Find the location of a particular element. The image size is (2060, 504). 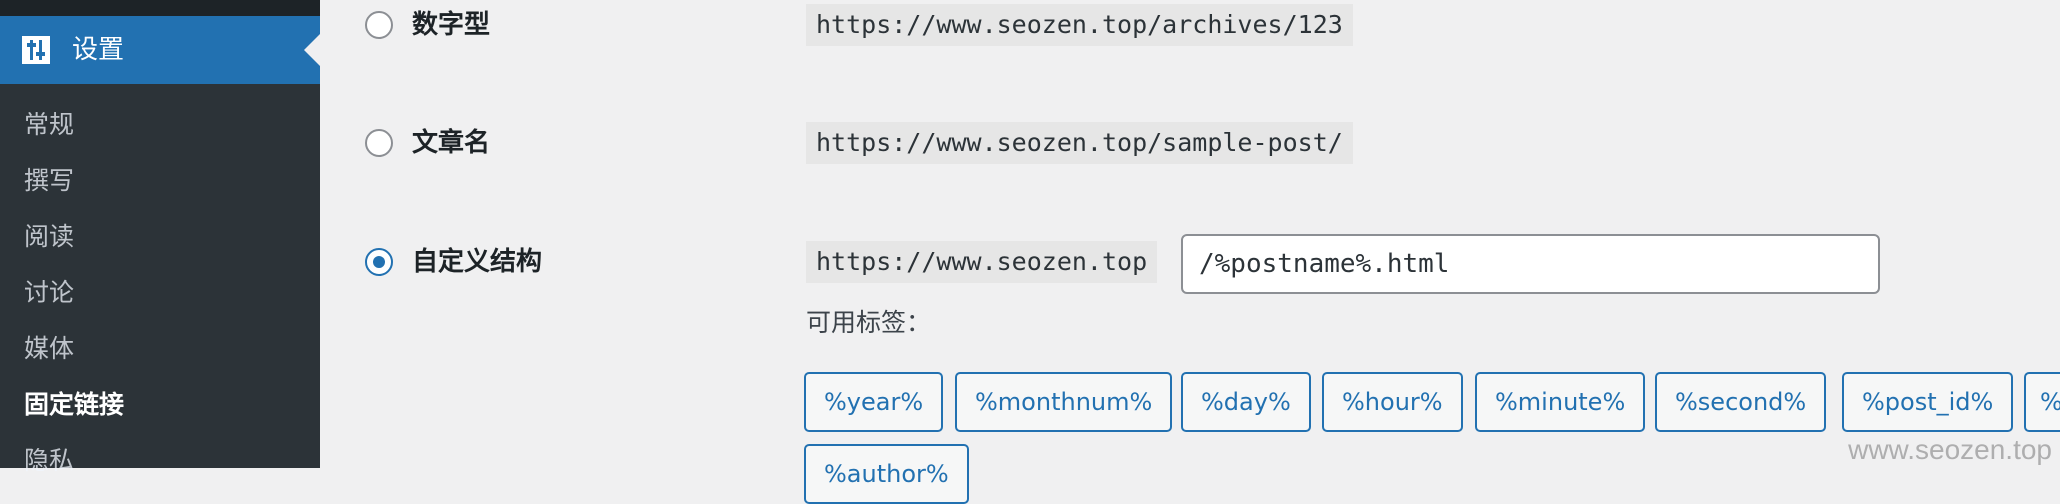

current-menu-arrow is located at coordinates (312, 50).